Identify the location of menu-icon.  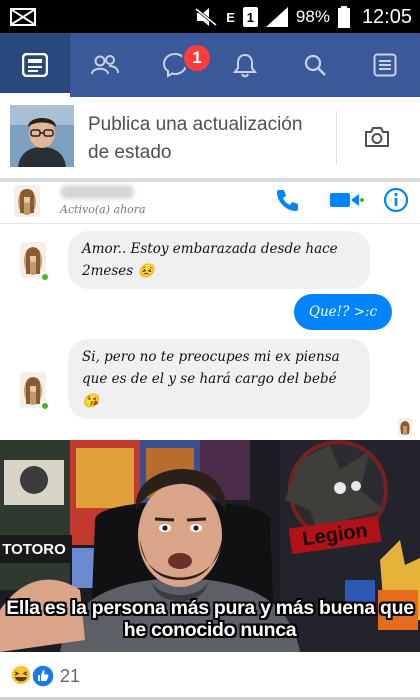
(385, 65).